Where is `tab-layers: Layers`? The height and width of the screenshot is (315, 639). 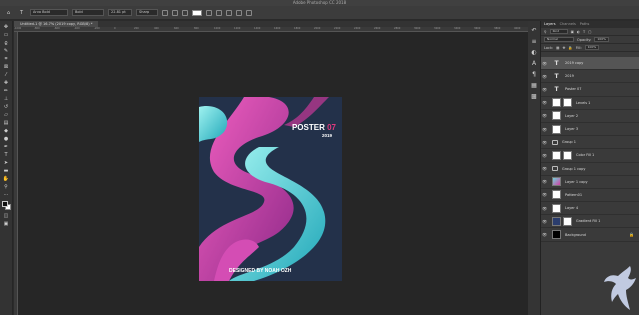
tab-layers: Layers is located at coordinates (550, 24).